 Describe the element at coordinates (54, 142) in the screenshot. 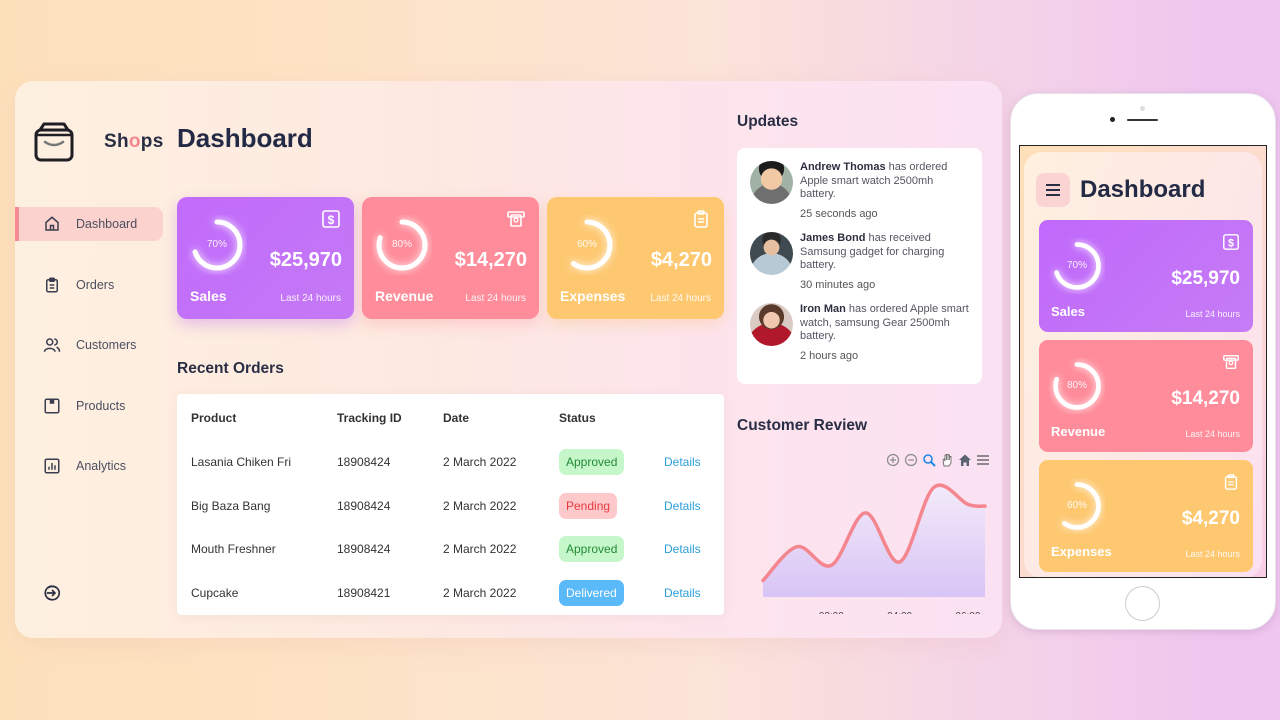

I see `shopping-bag-icon` at that location.